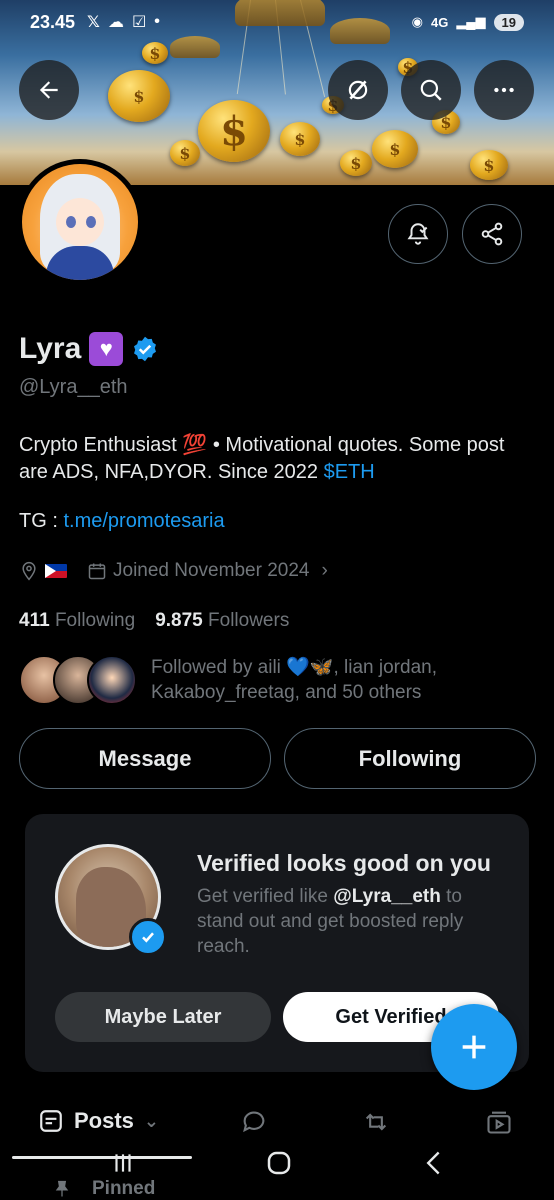 Image resolution: width=554 pixels, height=1200 pixels. What do you see at coordinates (434, 1163) in the screenshot?
I see `back-nav-icon` at bounding box center [434, 1163].